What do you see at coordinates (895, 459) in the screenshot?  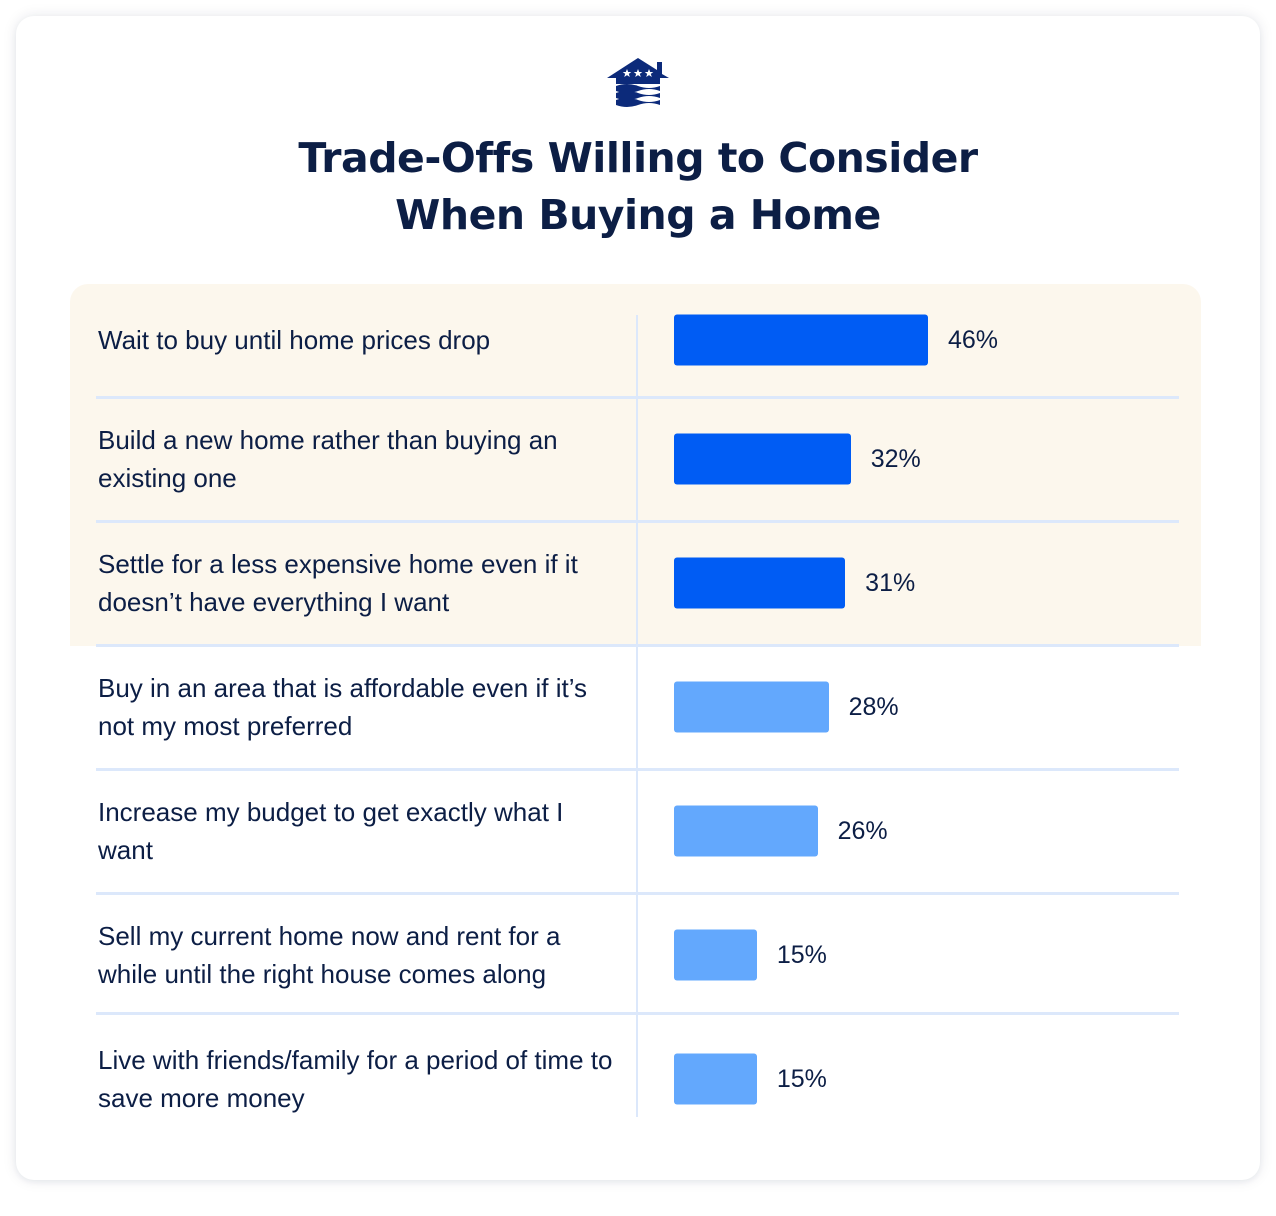 I see `bar-value-label: 32%` at bounding box center [895, 459].